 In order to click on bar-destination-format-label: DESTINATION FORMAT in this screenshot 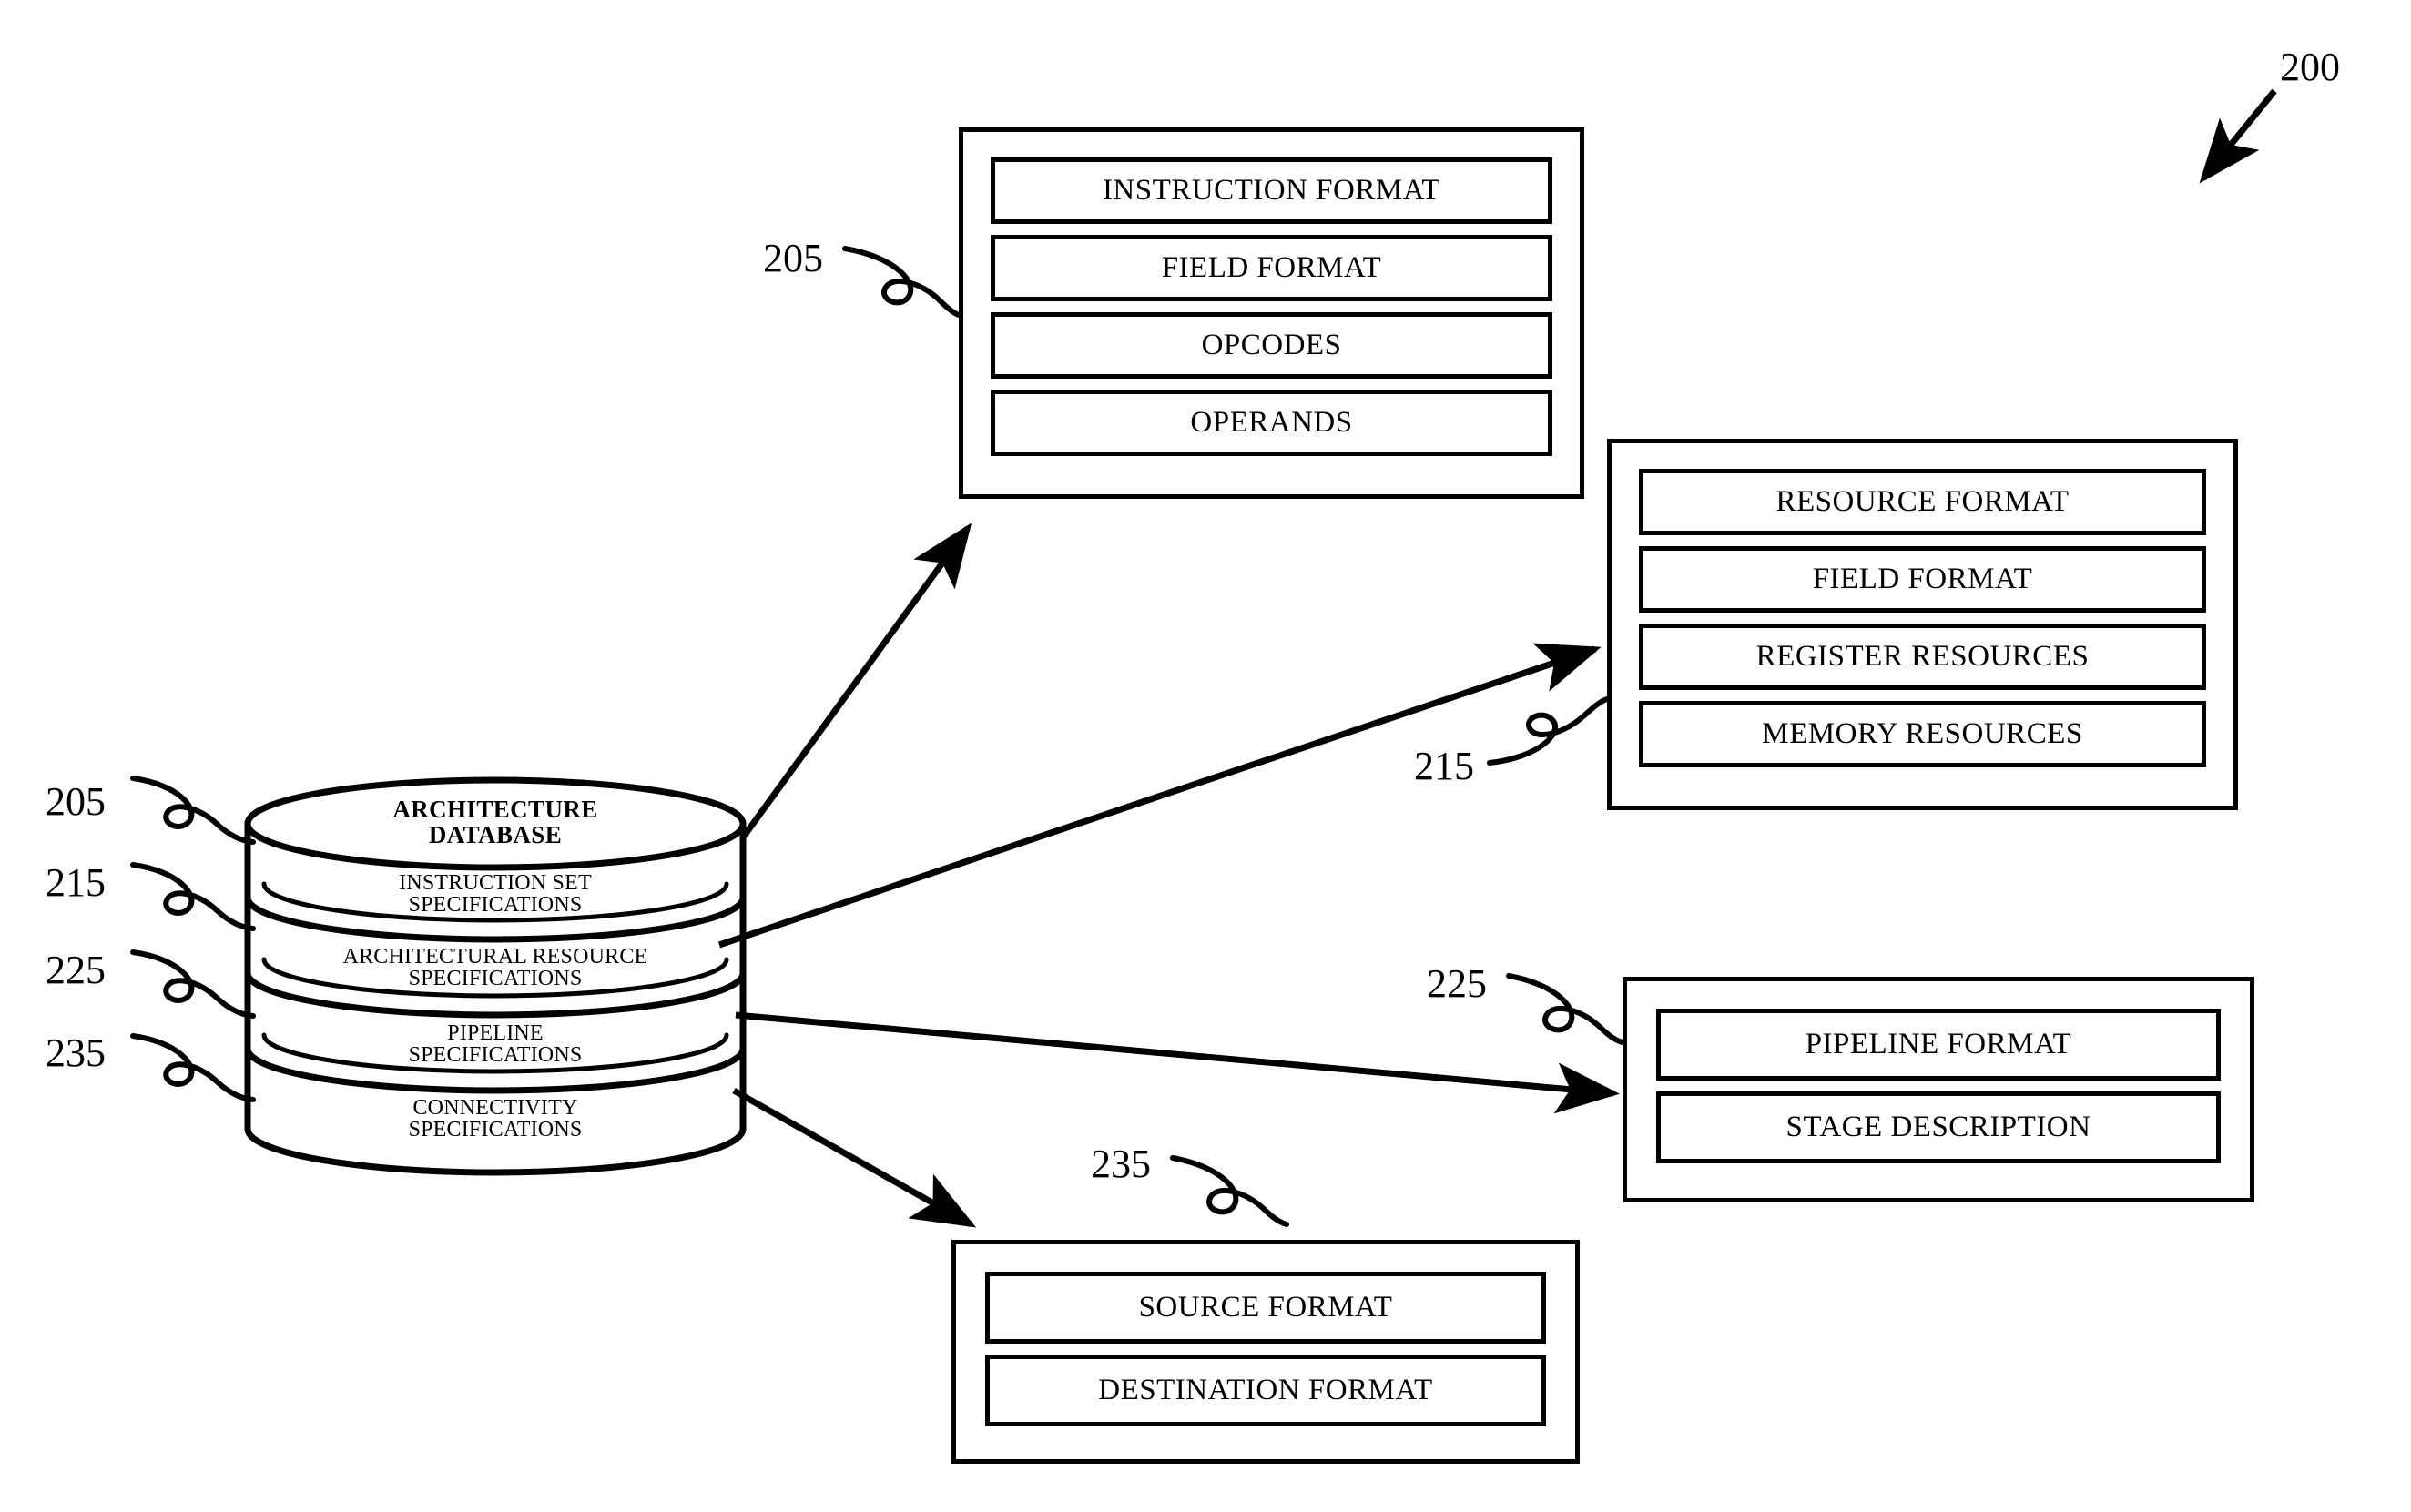, I will do `click(1266, 1390)`.